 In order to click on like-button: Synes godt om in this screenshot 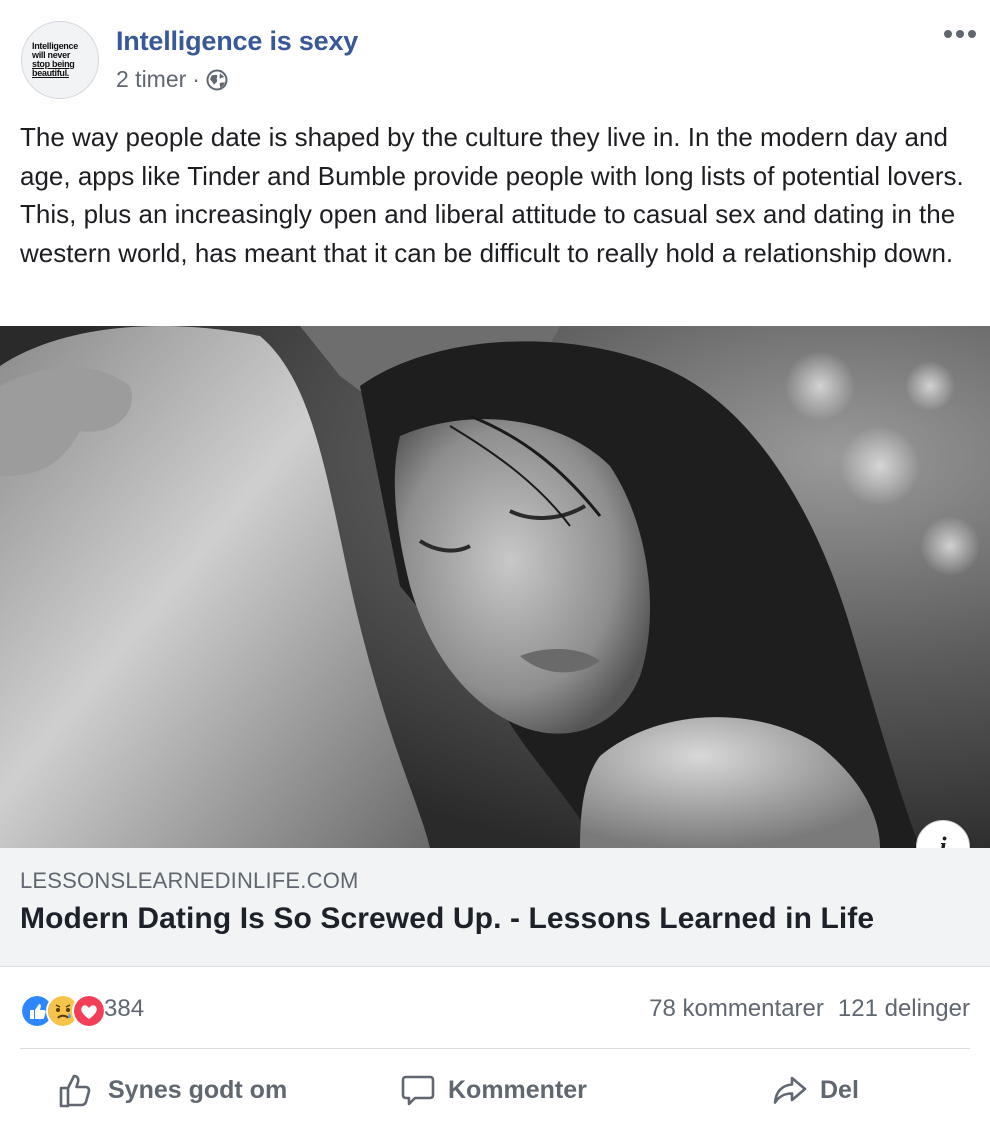, I will do `click(172, 1090)`.